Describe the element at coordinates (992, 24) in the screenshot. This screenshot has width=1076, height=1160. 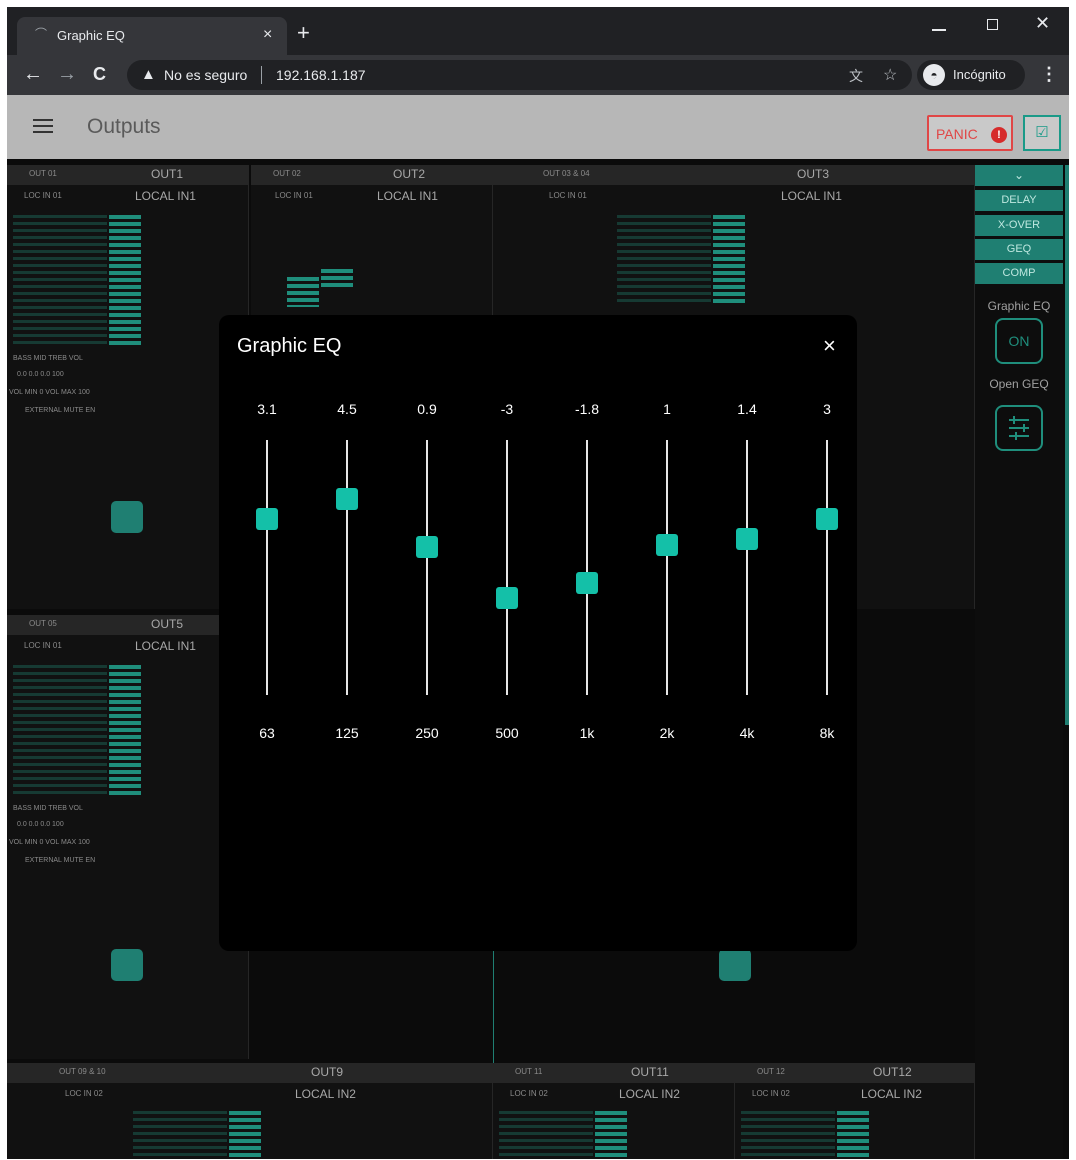
I see `maximize-icon` at that location.